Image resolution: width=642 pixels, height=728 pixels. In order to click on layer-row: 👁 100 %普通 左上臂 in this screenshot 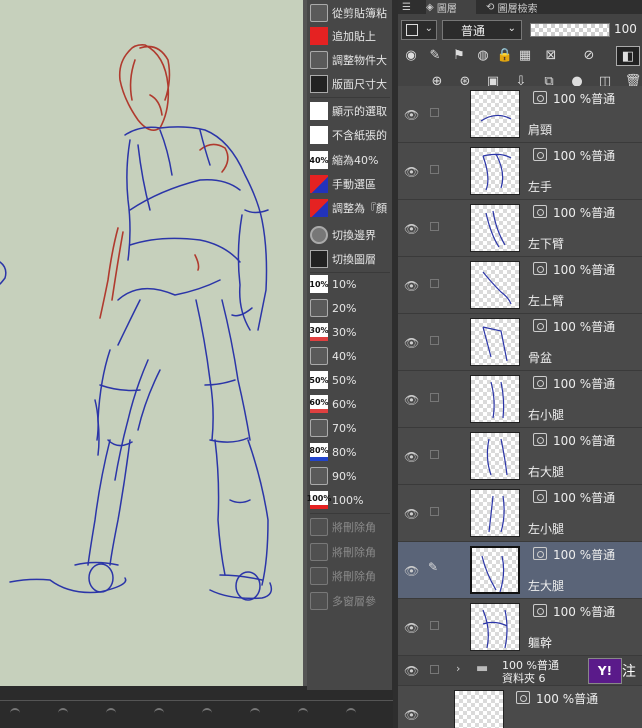, I will do `click(520, 285)`.